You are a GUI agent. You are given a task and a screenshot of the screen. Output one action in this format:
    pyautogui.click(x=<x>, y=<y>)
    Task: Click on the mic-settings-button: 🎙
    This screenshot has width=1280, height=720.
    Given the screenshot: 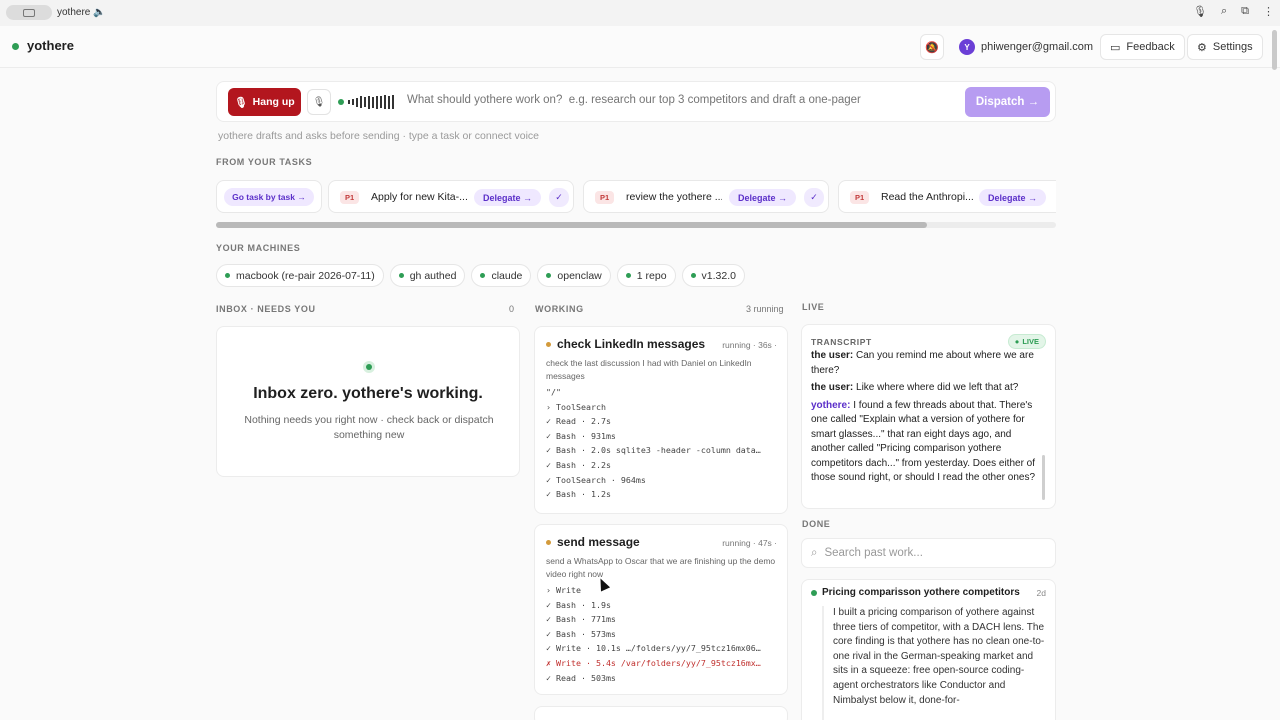 What is the action you would take?
    pyautogui.click(x=319, y=102)
    